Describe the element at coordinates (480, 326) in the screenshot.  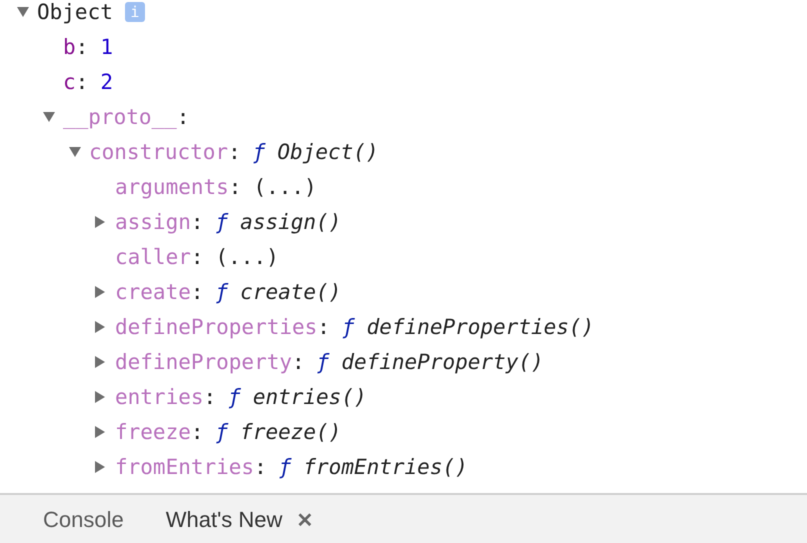
I see `function-name: defineProperties()` at that location.